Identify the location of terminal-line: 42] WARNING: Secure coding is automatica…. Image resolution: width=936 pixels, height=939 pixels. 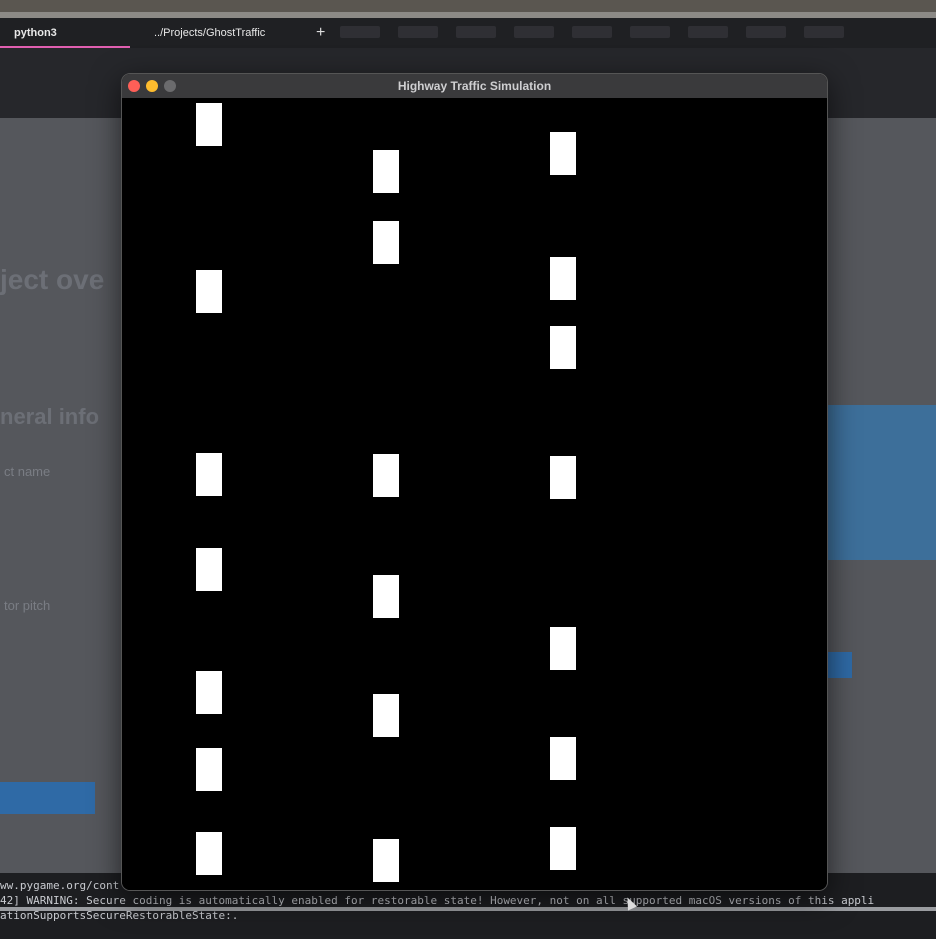
(437, 900).